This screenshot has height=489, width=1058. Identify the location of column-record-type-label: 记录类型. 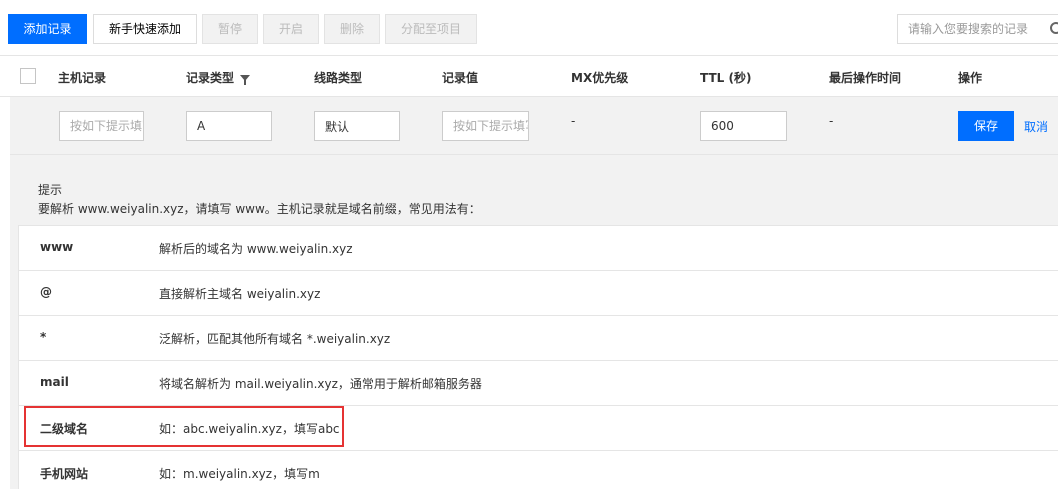
(210, 78).